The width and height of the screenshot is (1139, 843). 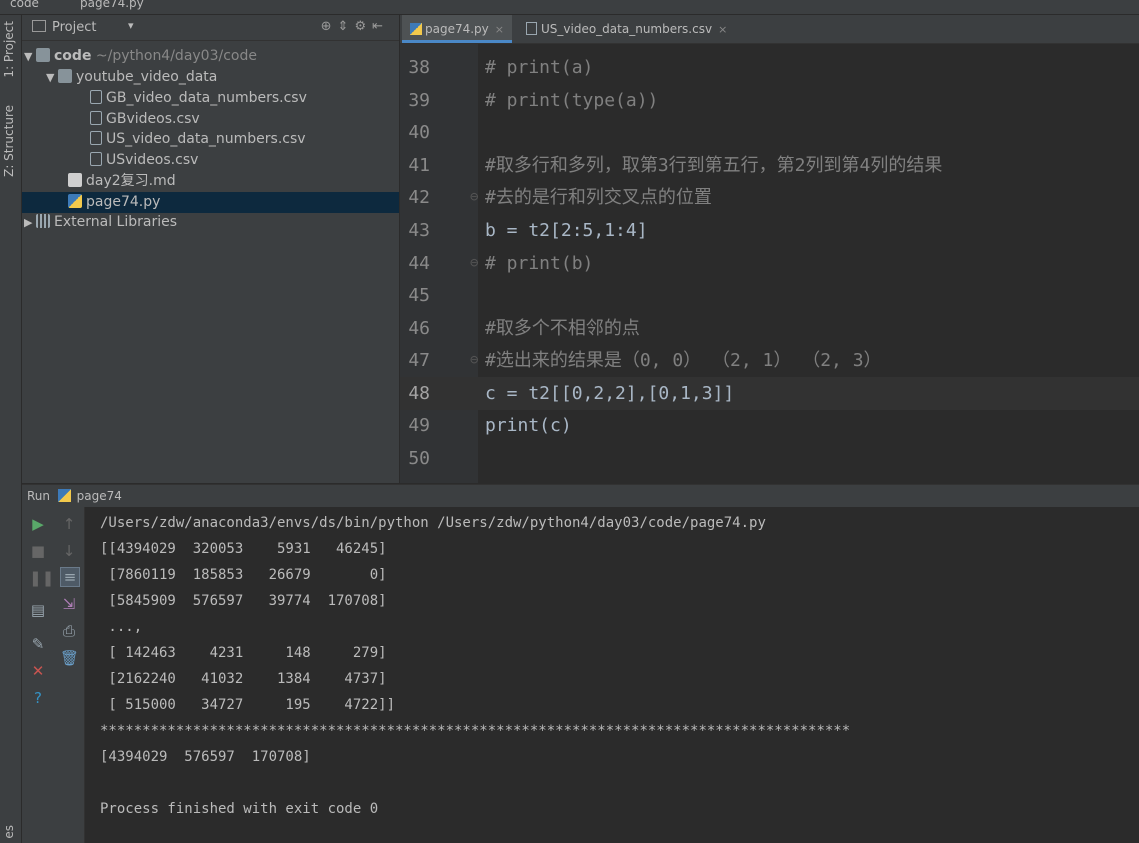 What do you see at coordinates (329, 26) in the screenshot?
I see `locate-icon: ⊕` at bounding box center [329, 26].